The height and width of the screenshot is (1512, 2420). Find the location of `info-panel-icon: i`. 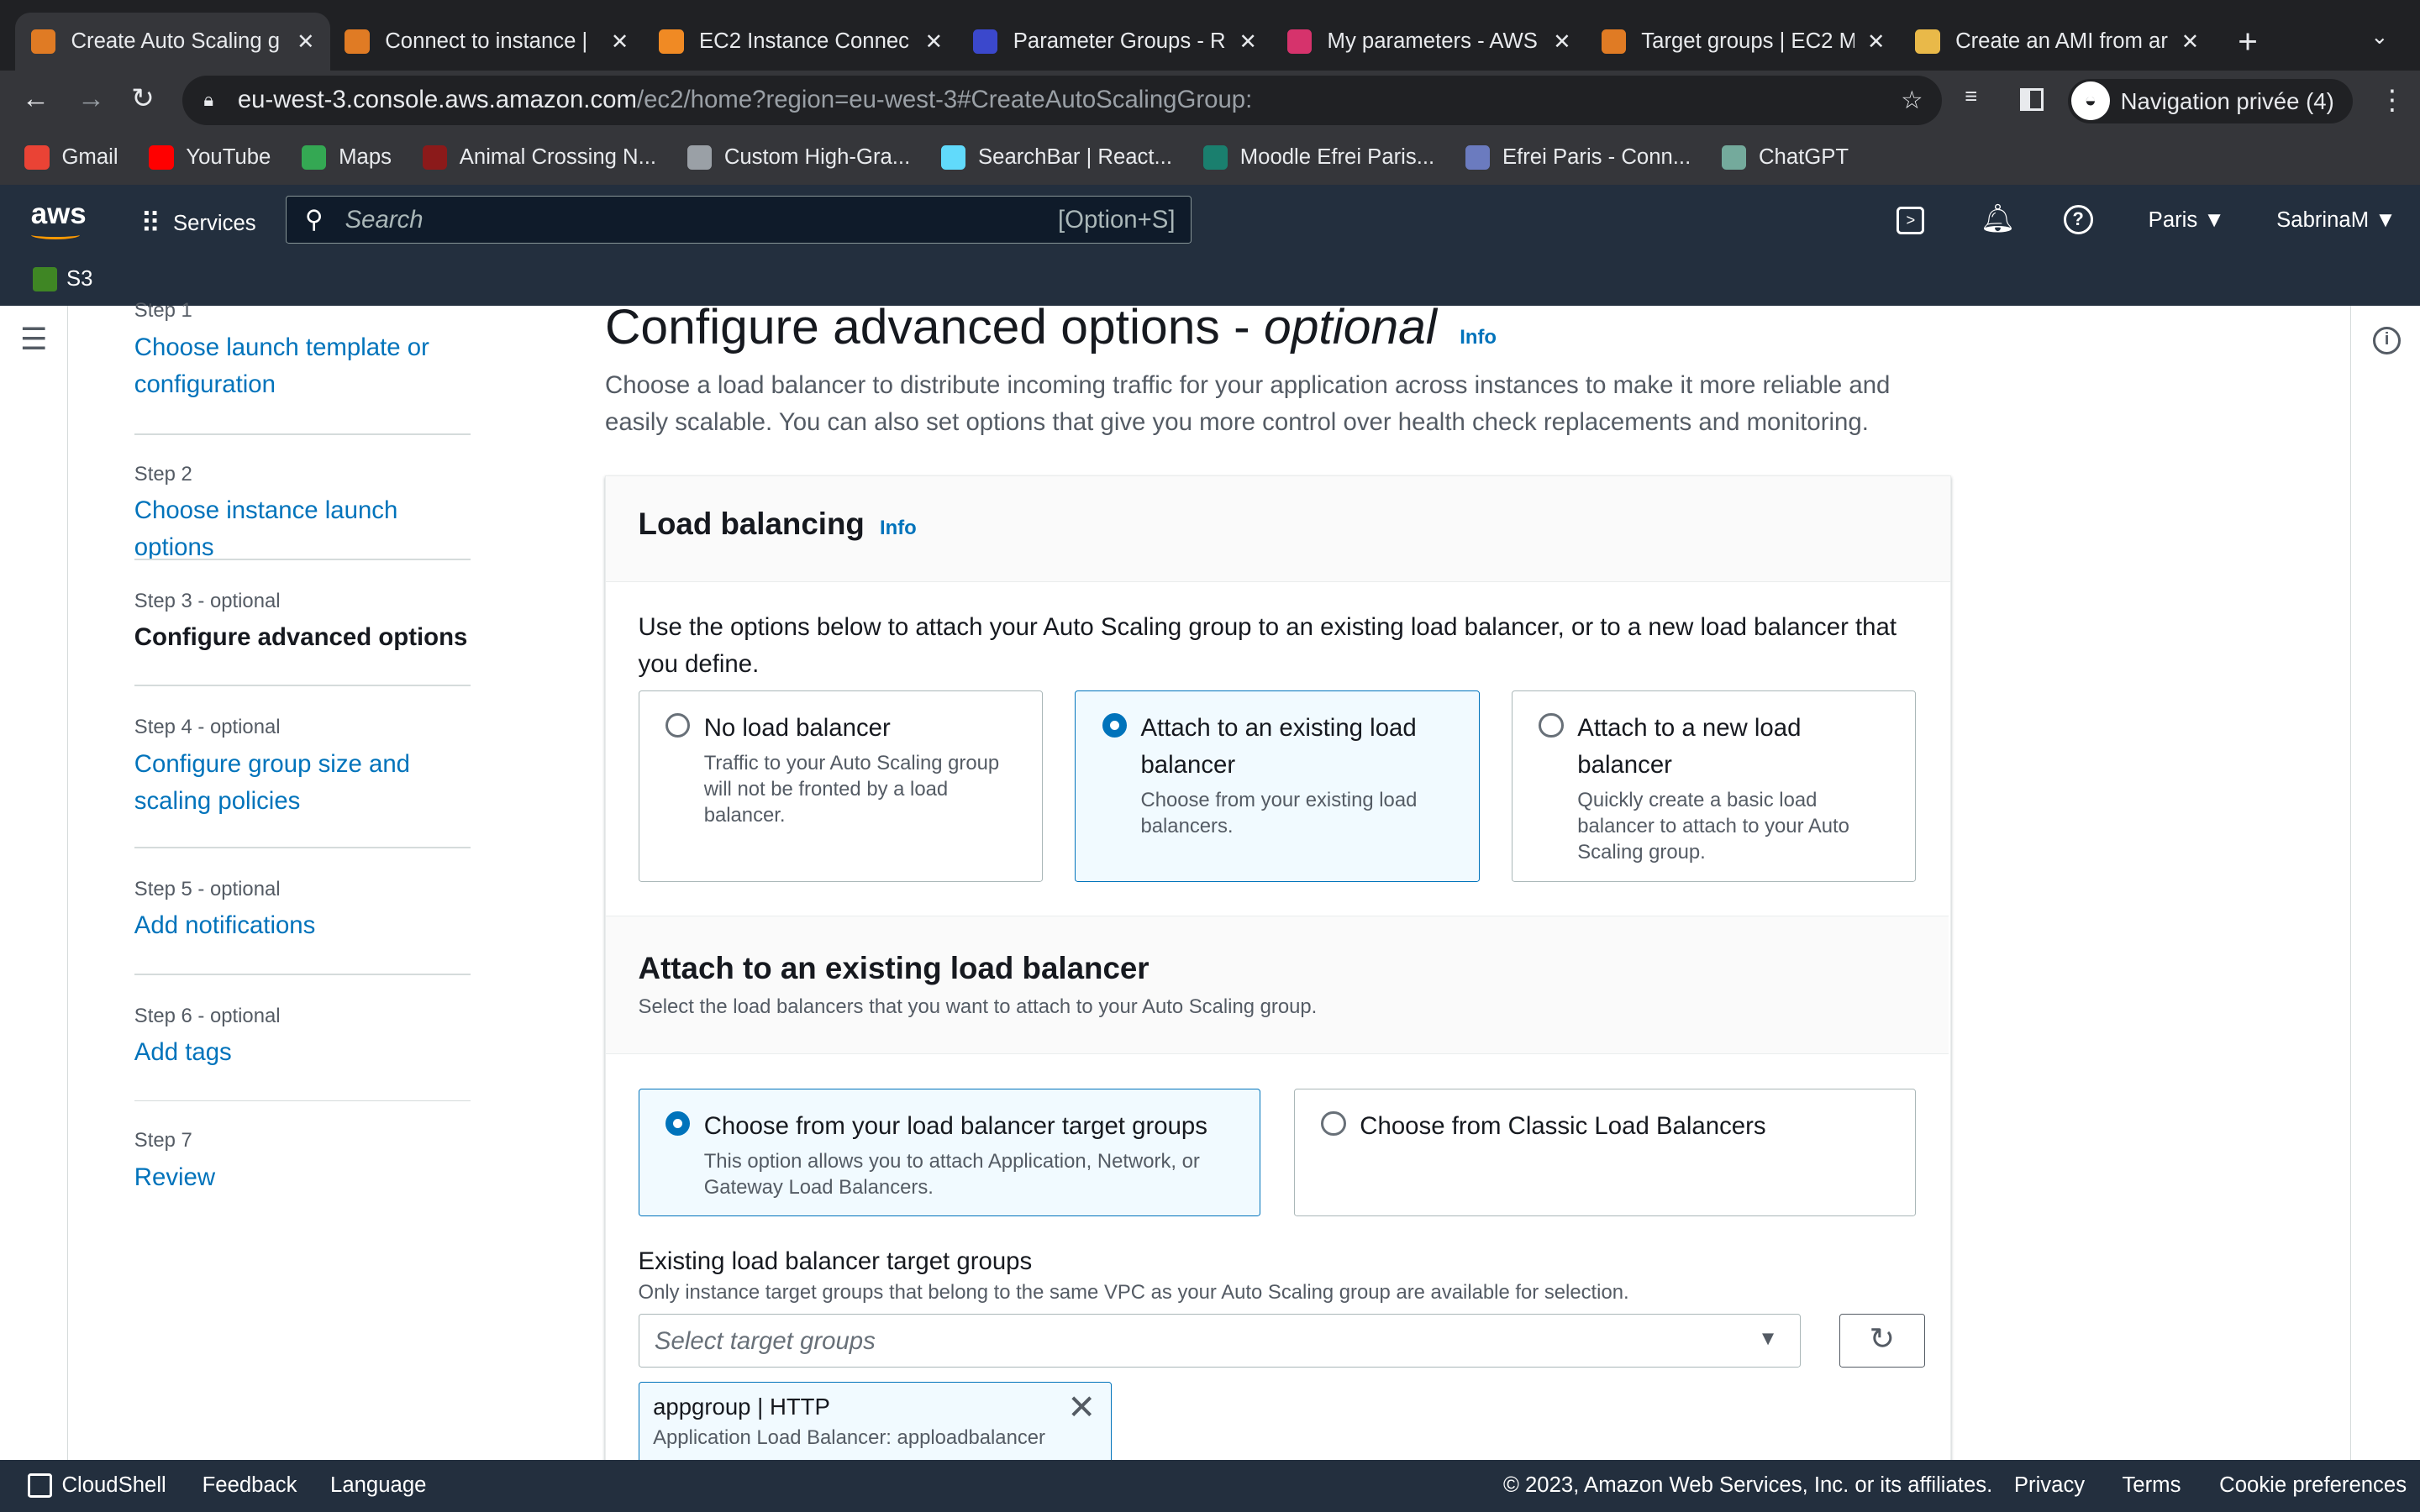

info-panel-icon: i is located at coordinates (2387, 341).